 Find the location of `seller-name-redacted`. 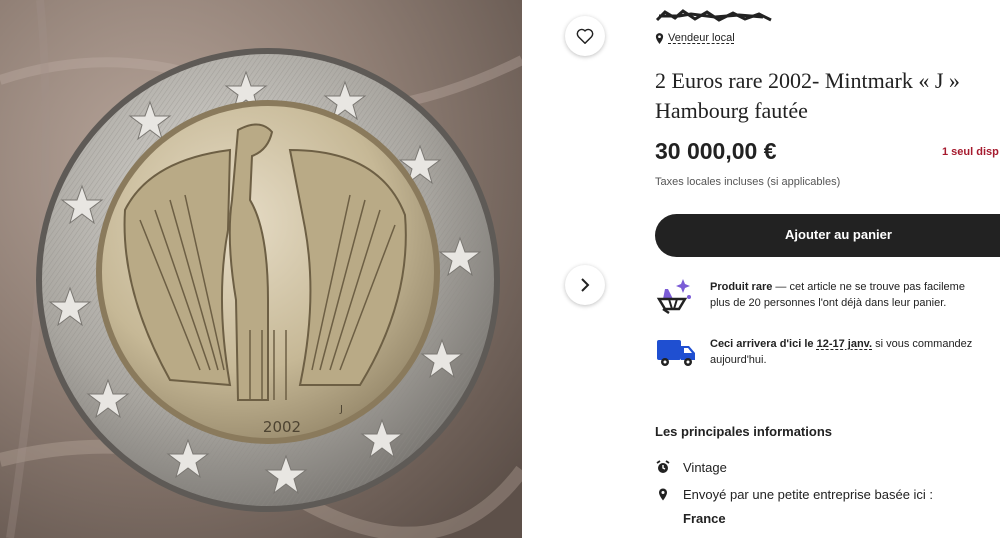

seller-name-redacted is located at coordinates (715, 17).